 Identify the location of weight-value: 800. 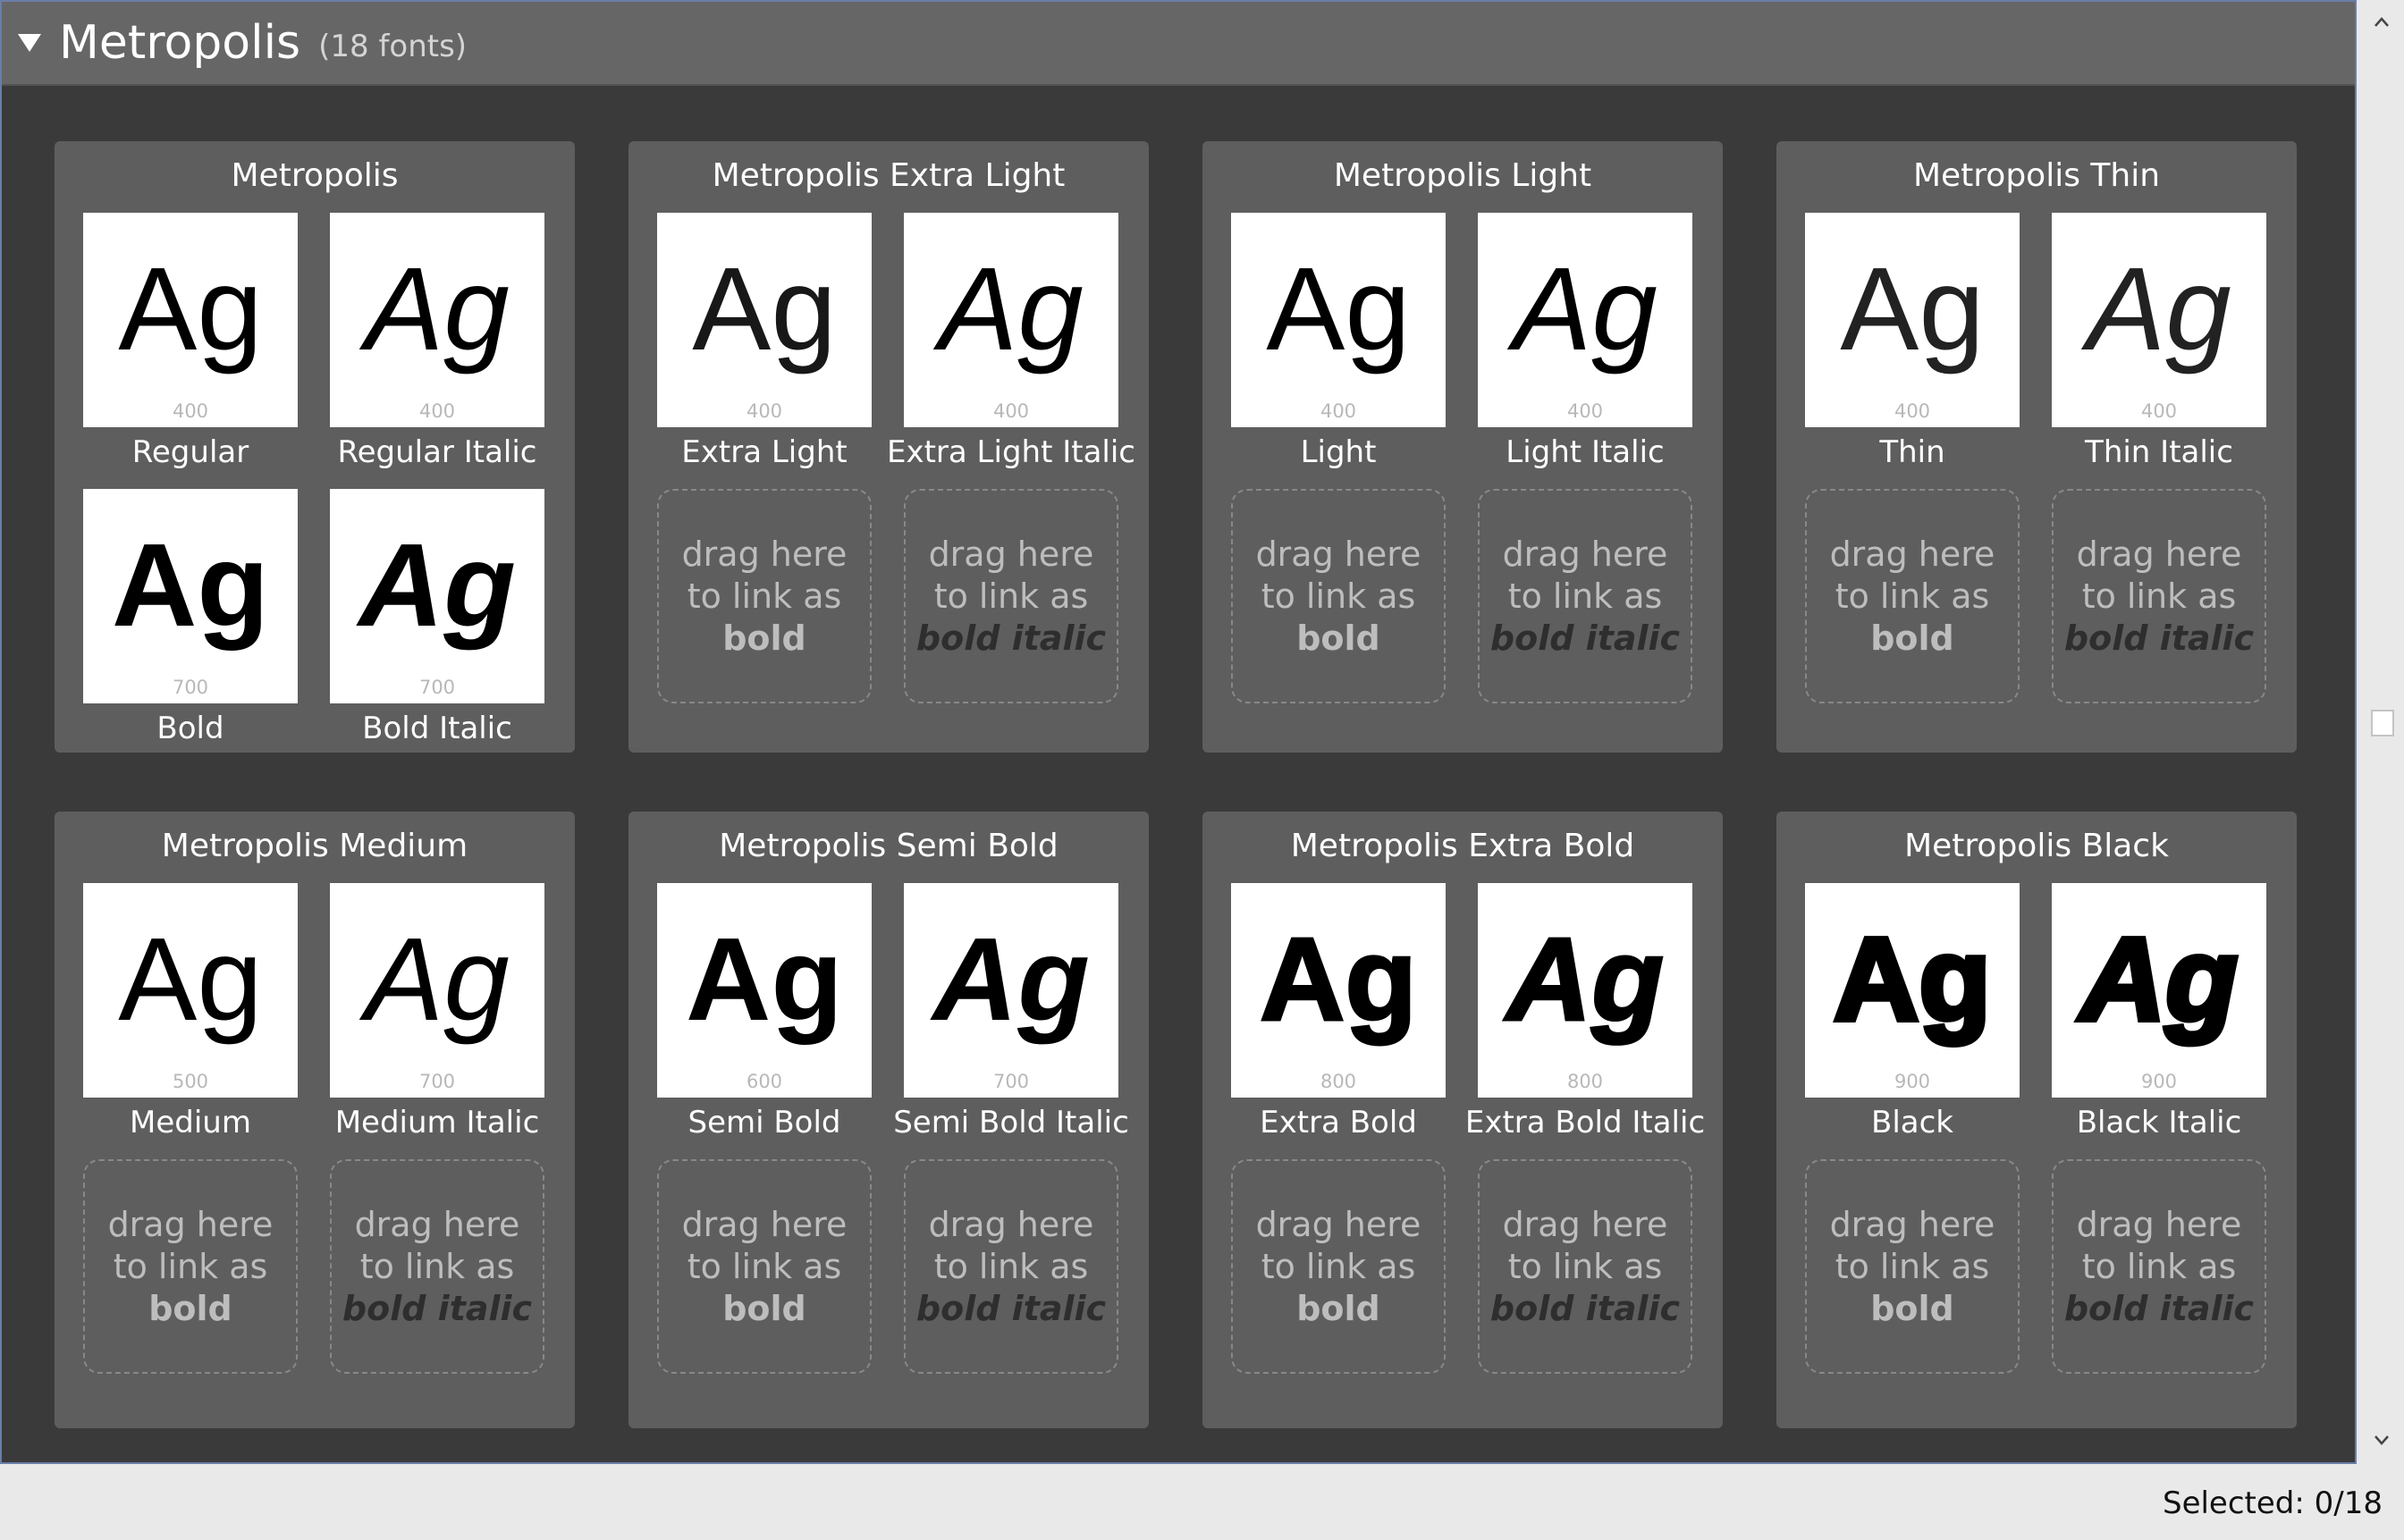
(1338, 1081).